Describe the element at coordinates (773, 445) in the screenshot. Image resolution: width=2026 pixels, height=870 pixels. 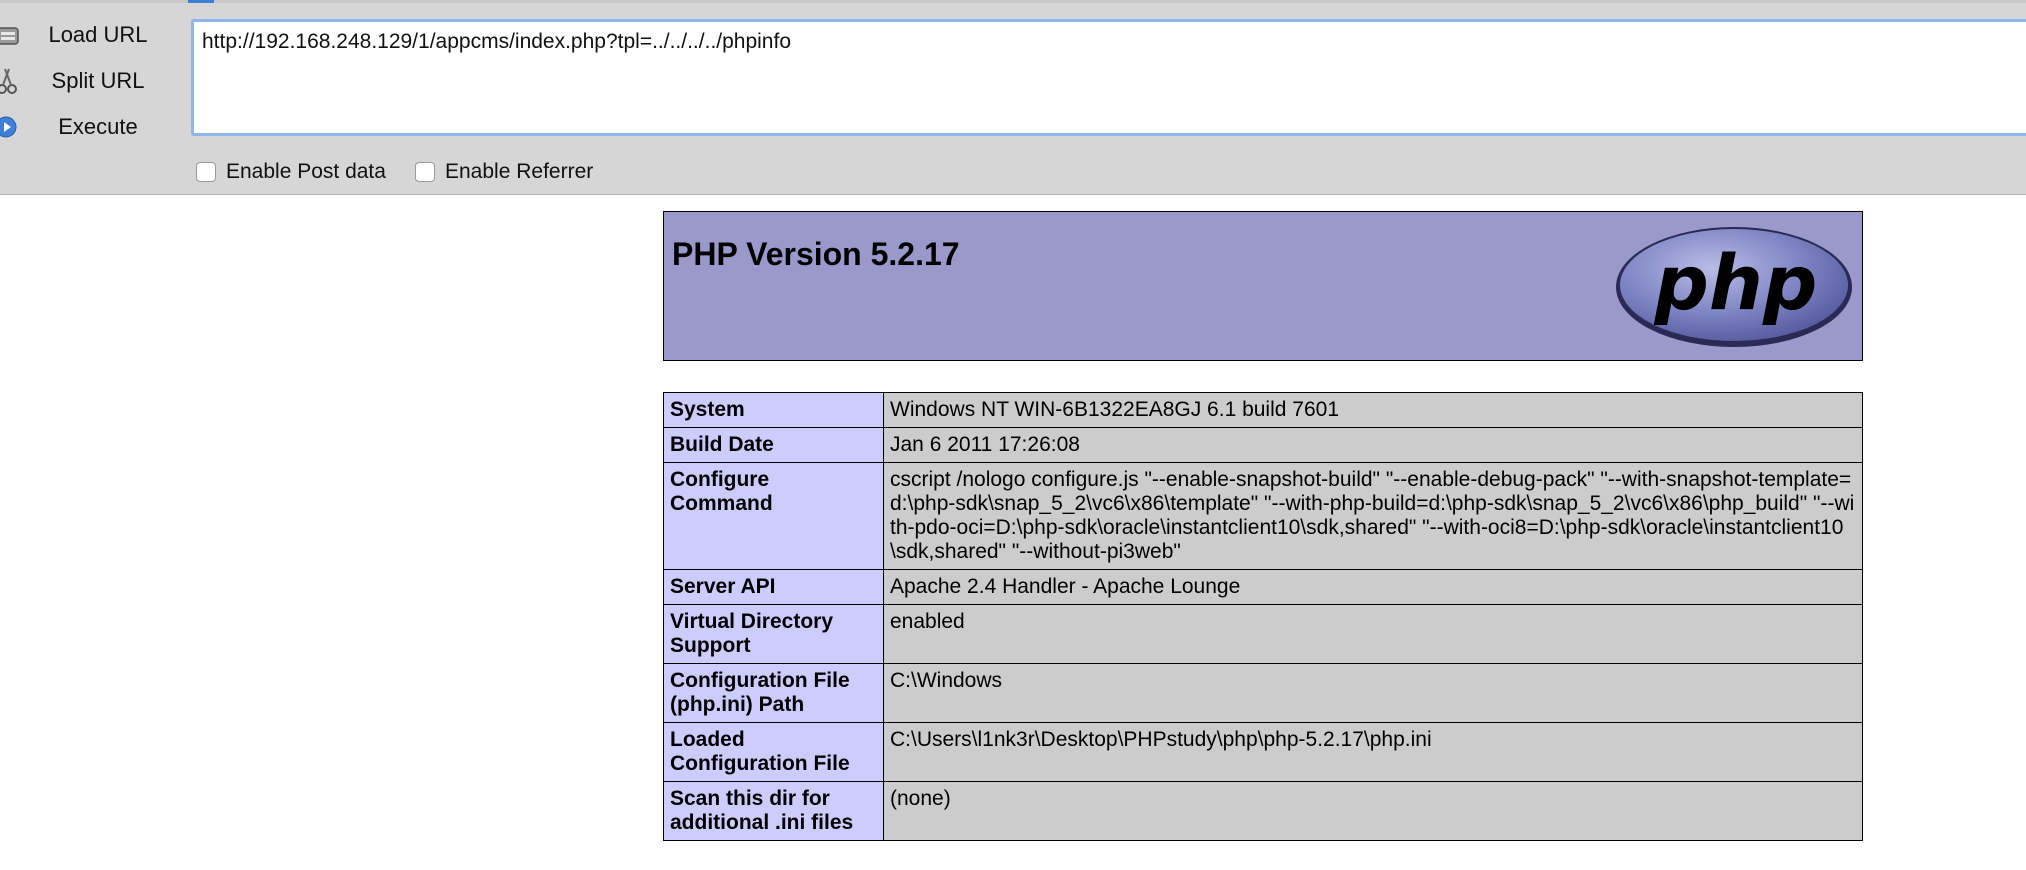
I see `row-key: Build Date` at that location.